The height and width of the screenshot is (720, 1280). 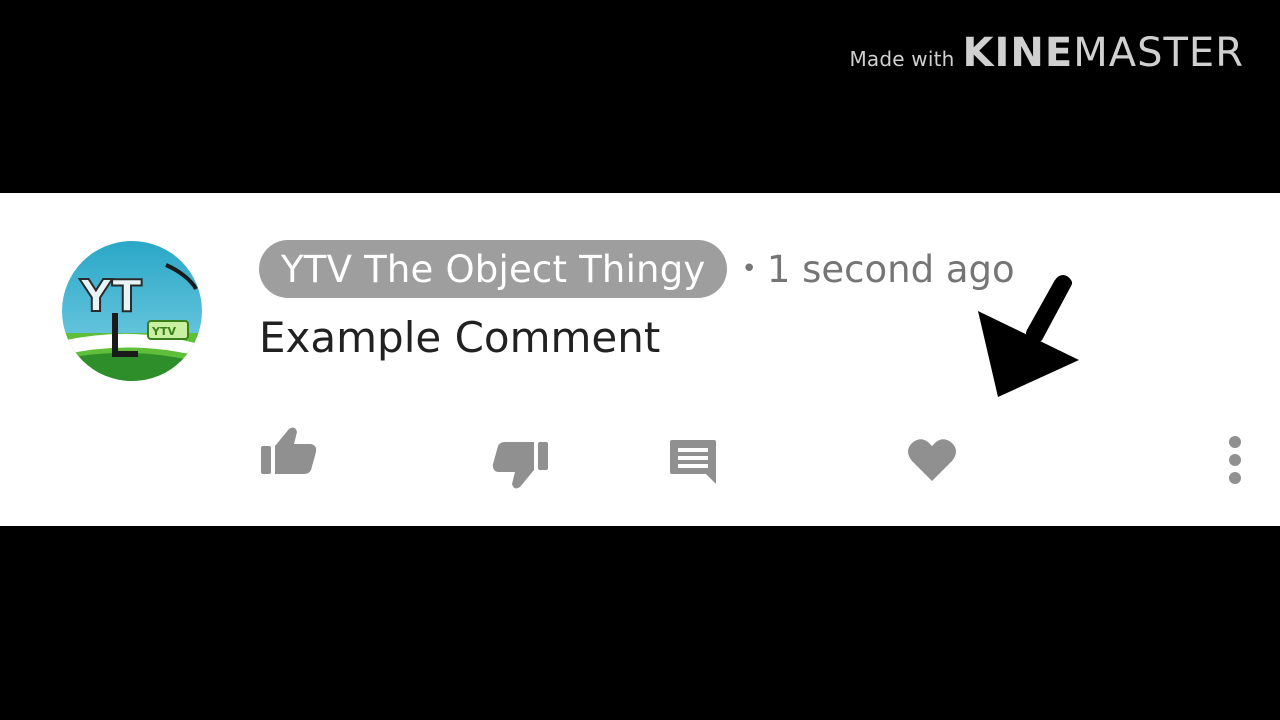 I want to click on comment-body: Example Comment, so click(x=460, y=337).